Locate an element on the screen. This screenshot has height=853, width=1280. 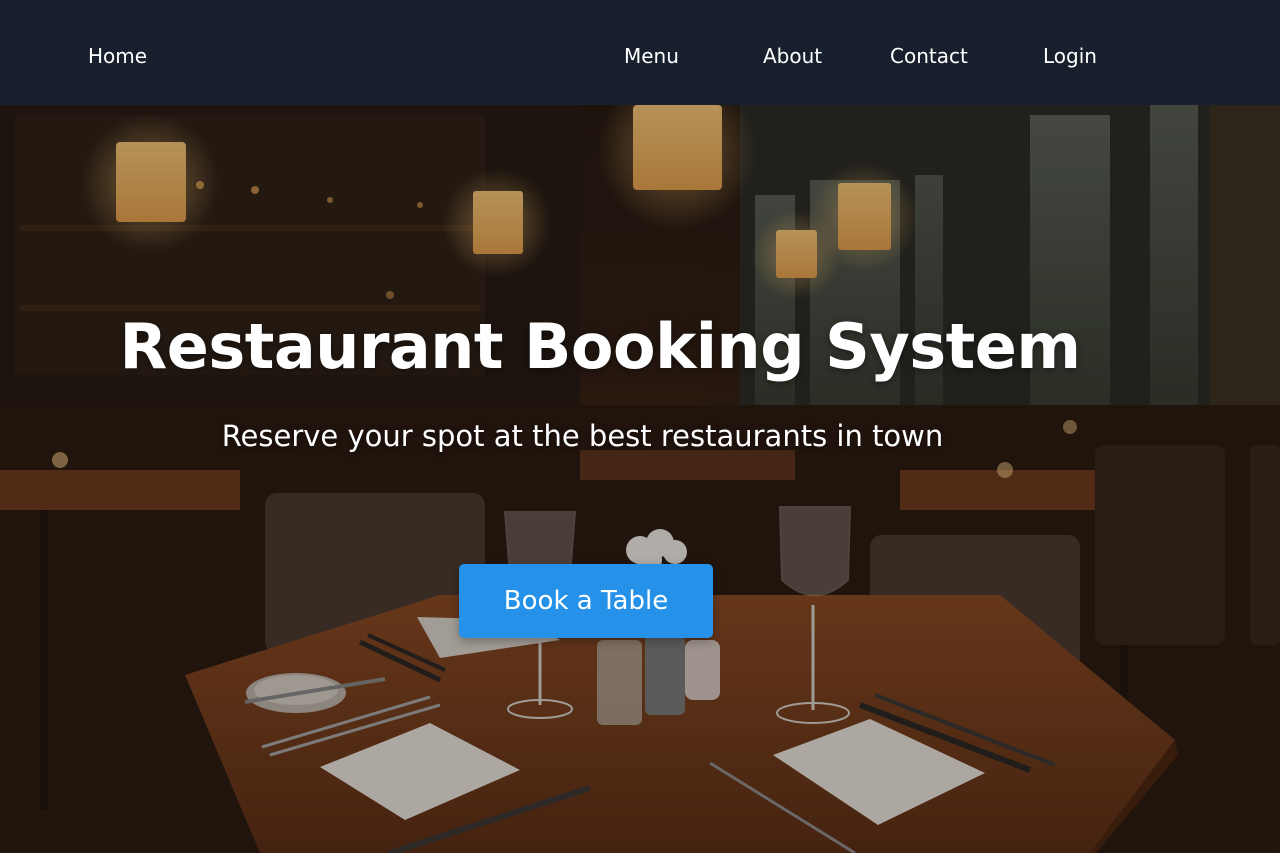
book-a-table-button: Book a Table is located at coordinates (586, 601).